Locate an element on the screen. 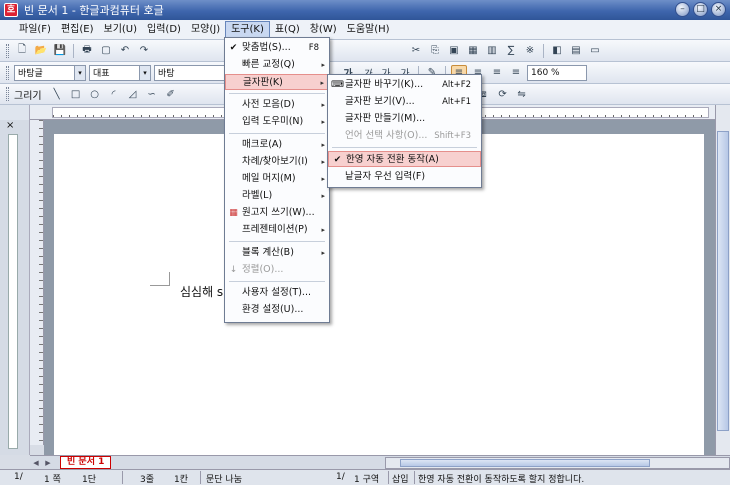 This screenshot has width=730, height=485. menu-format: 모양(J) is located at coordinates (205, 30).